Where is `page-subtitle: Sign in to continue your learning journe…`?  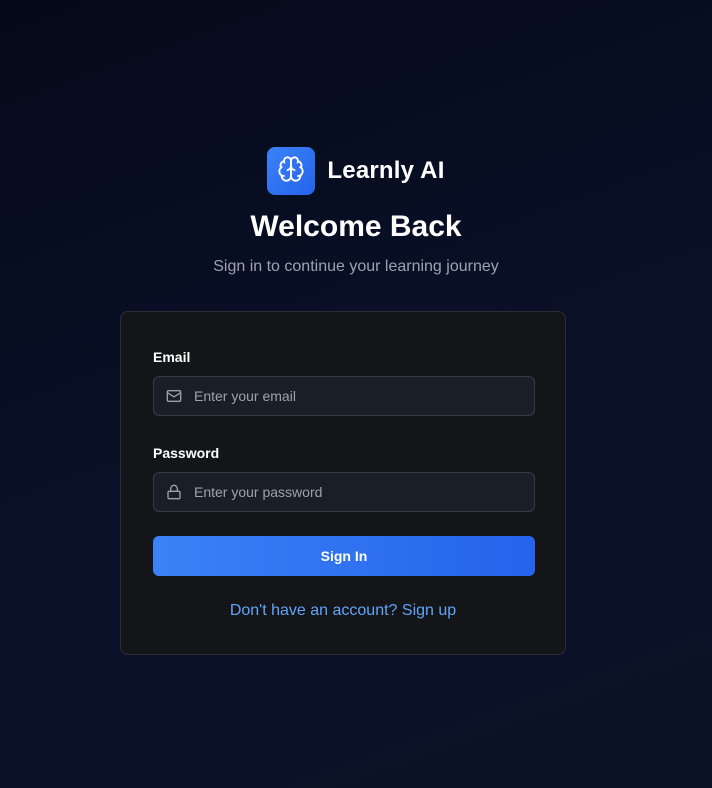
page-subtitle: Sign in to continue your learning journe… is located at coordinates (356, 266).